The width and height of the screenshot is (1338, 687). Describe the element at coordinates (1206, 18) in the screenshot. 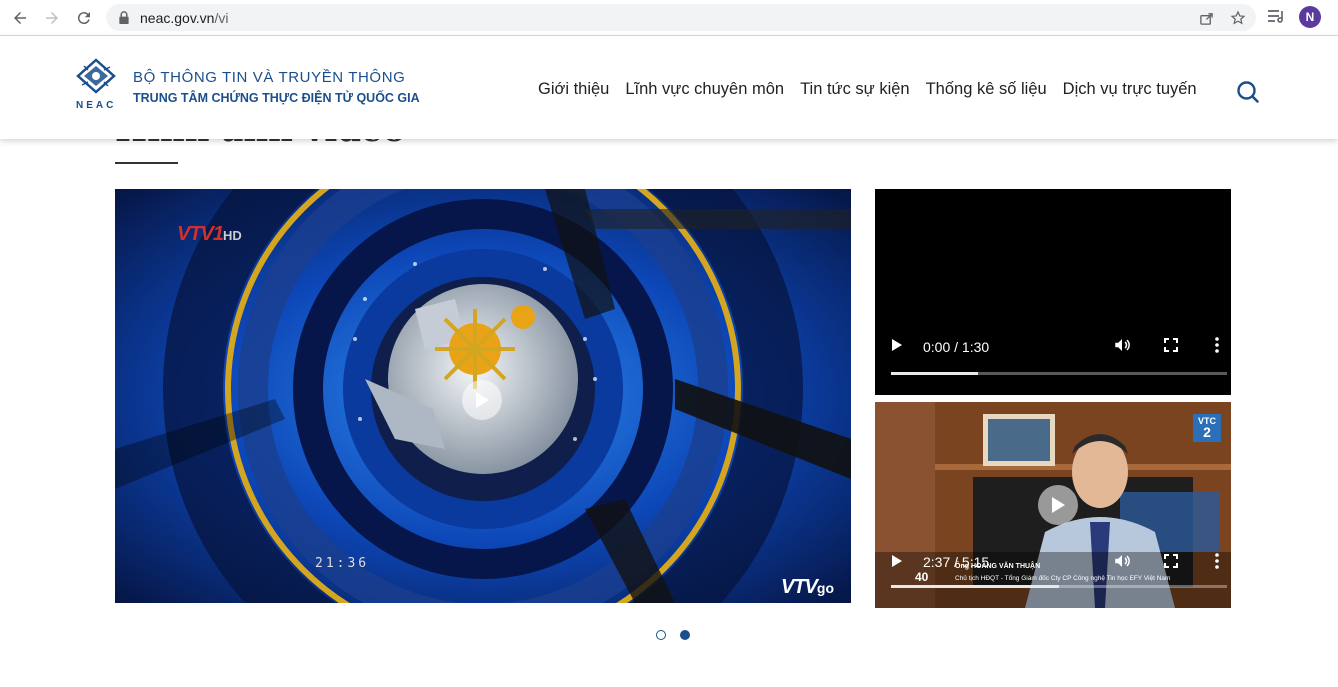

I see `share-icon` at that location.